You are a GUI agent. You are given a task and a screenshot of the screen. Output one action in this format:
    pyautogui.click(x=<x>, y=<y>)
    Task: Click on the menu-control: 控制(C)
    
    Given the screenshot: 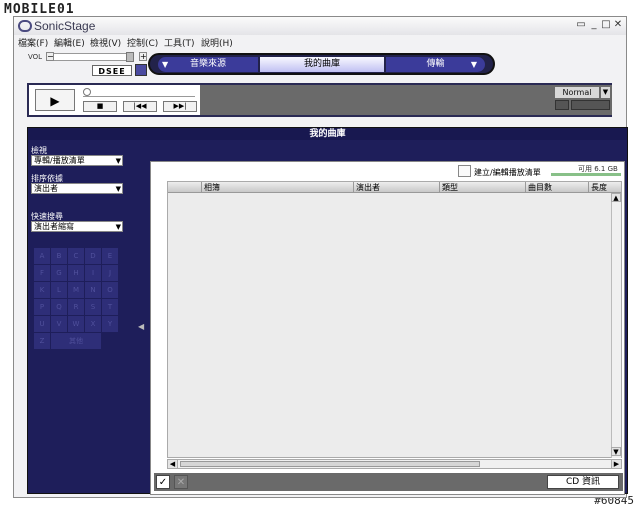 What is the action you would take?
    pyautogui.click(x=142, y=42)
    